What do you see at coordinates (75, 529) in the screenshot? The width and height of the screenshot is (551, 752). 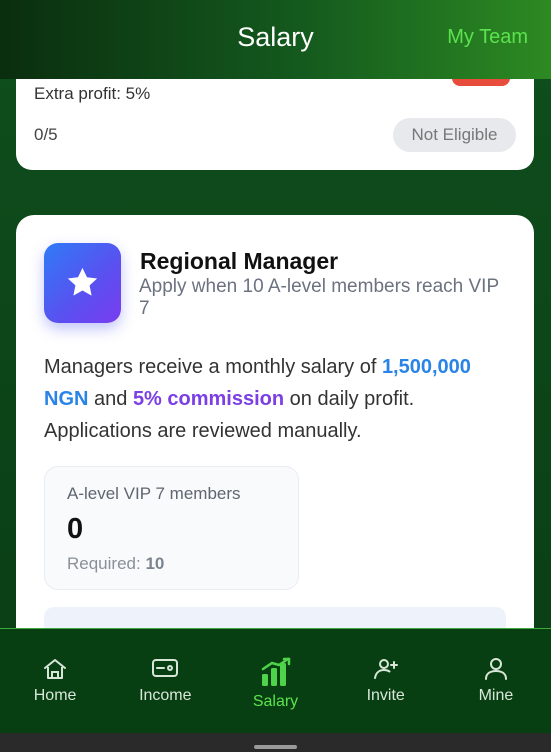 I see `stat-value: 0` at bounding box center [75, 529].